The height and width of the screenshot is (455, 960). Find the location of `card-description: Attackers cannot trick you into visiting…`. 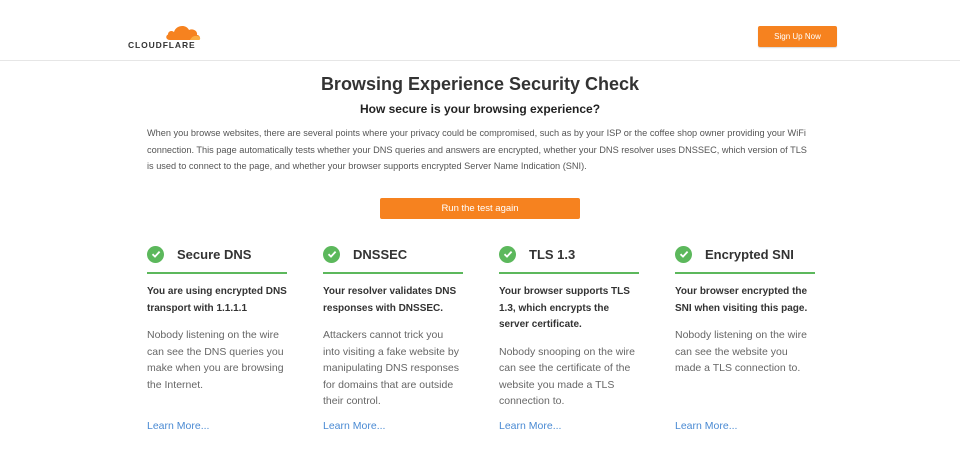

card-description: Attackers cannot trick you into visiting… is located at coordinates (391, 368).